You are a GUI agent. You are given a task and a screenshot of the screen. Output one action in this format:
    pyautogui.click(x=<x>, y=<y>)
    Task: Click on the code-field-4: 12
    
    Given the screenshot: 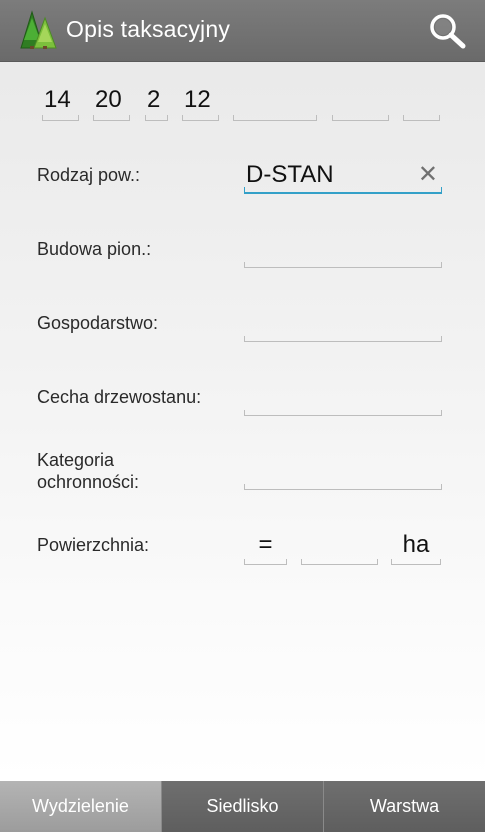 What is the action you would take?
    pyautogui.click(x=200, y=102)
    